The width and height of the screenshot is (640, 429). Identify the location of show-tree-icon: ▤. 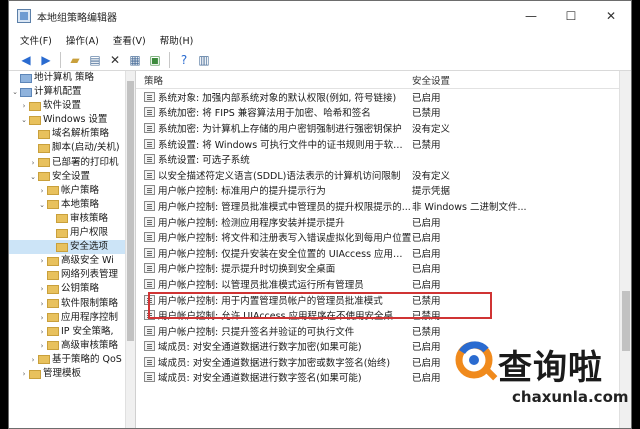
(95, 60).